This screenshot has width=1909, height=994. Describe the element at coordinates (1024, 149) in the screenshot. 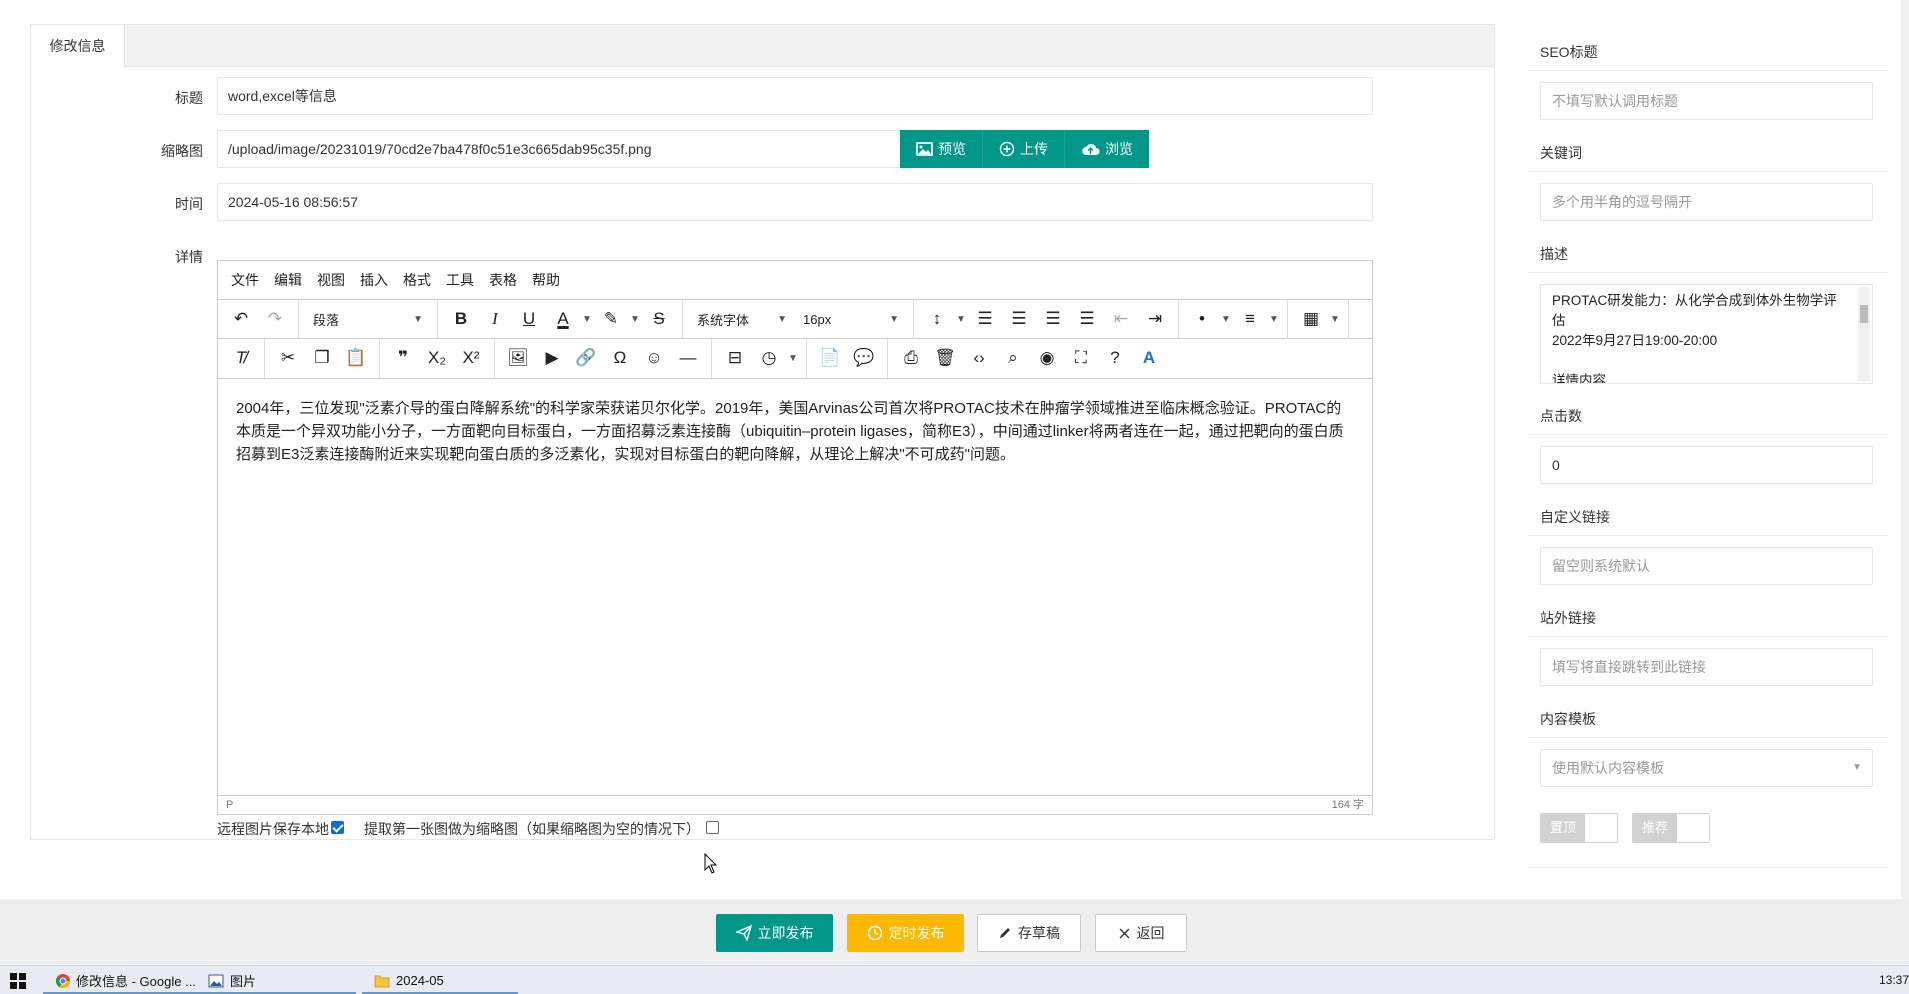

I see `upload-button: 上传` at that location.